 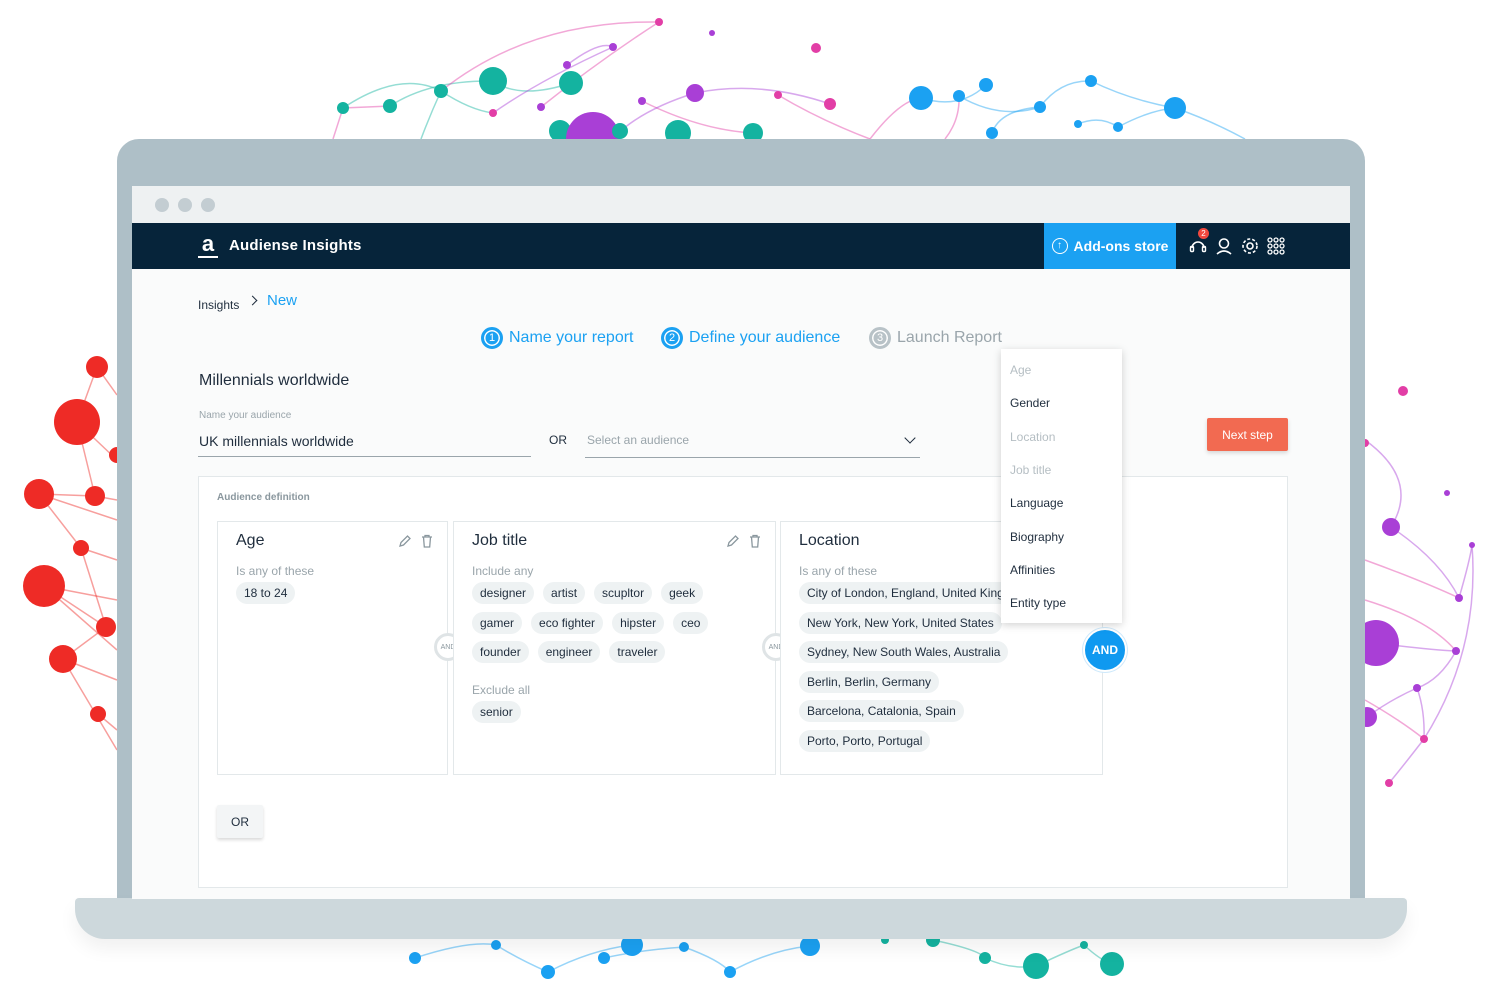 I want to click on breadcrumb-insights-link: Insights, so click(x=218, y=305).